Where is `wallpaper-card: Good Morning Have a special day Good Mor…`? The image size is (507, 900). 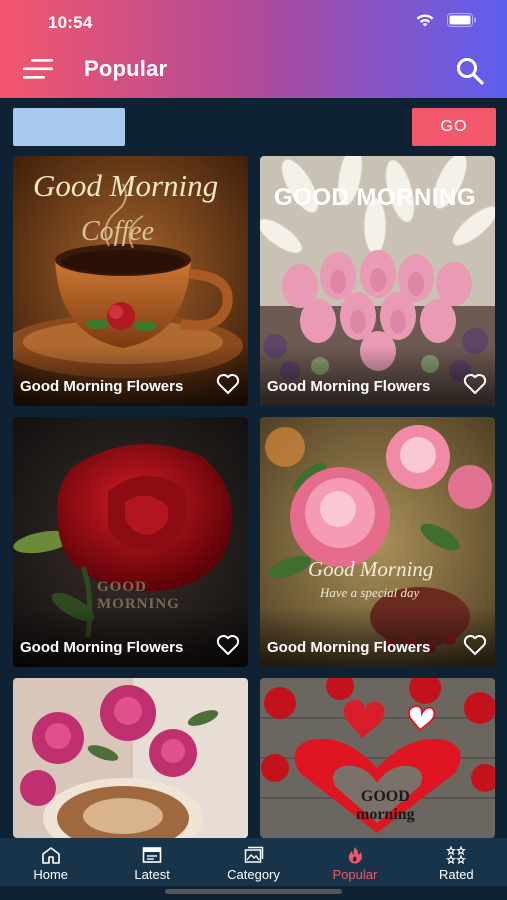 wallpaper-card: Good Morning Have a special day Good Mor… is located at coordinates (377, 542).